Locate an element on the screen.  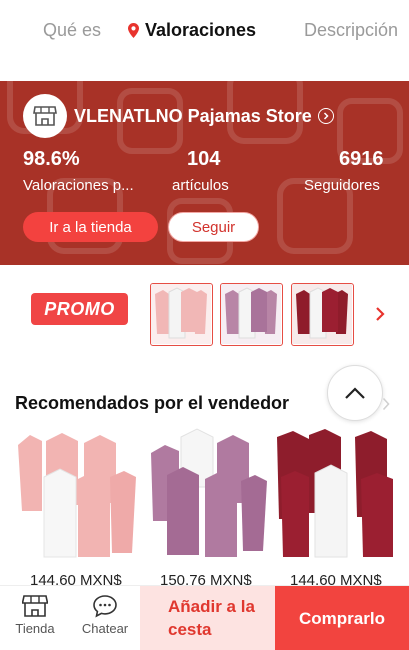
product-tab-bar: Qué es Valoraciones Descripción is located at coordinates (204, 32).